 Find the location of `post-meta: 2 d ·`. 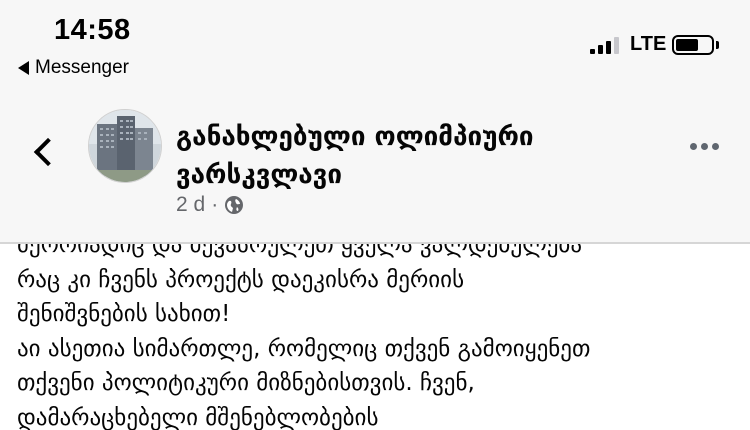

post-meta: 2 d · is located at coordinates (210, 205).